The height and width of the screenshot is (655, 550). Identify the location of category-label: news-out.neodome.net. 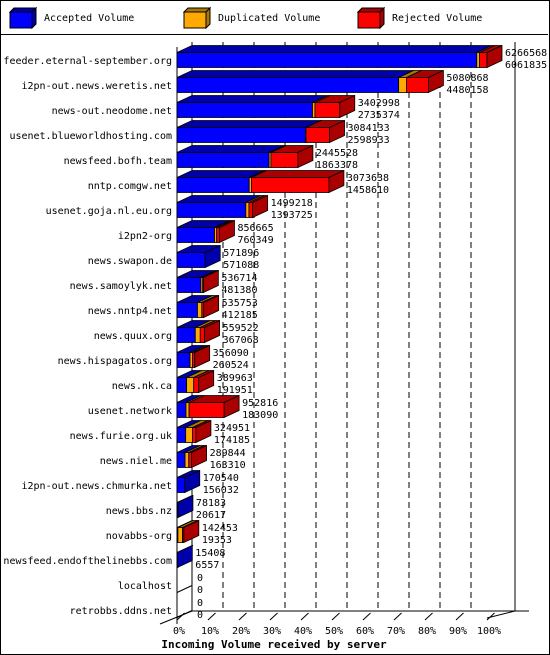
(112, 111).